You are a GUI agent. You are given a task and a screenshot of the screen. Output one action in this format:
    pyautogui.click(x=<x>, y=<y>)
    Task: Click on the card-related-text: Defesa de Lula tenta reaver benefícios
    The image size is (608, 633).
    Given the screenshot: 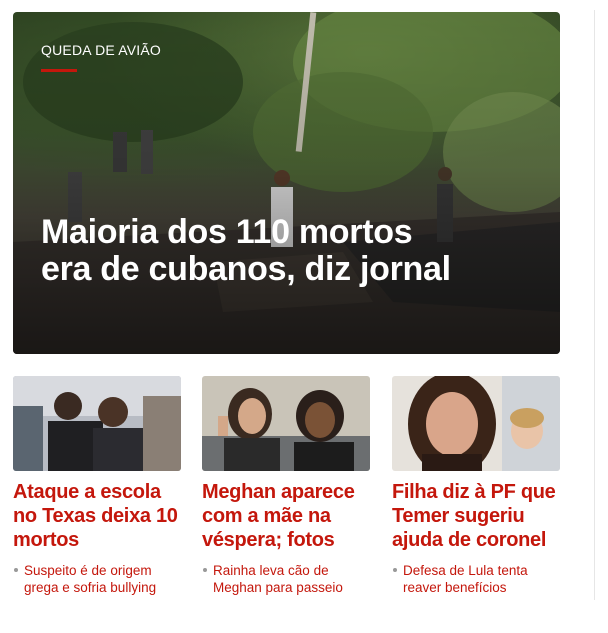 What is the action you would take?
    pyautogui.click(x=465, y=579)
    